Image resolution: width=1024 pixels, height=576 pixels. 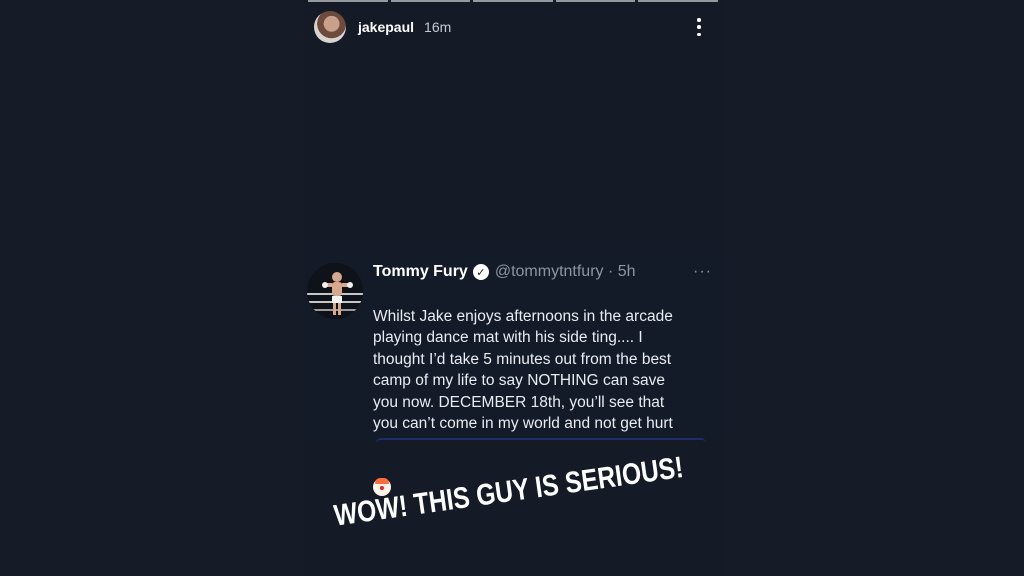 I want to click on story-timestamp: 16m, so click(x=438, y=27).